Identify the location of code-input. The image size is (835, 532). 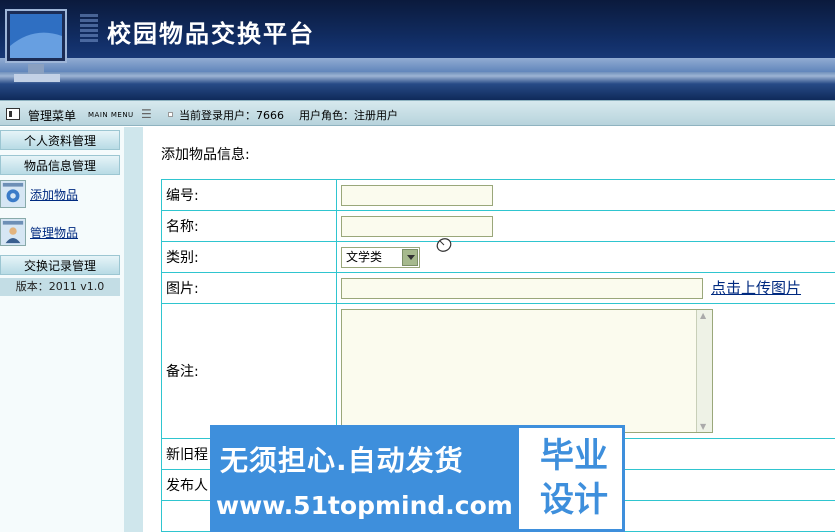
(417, 195).